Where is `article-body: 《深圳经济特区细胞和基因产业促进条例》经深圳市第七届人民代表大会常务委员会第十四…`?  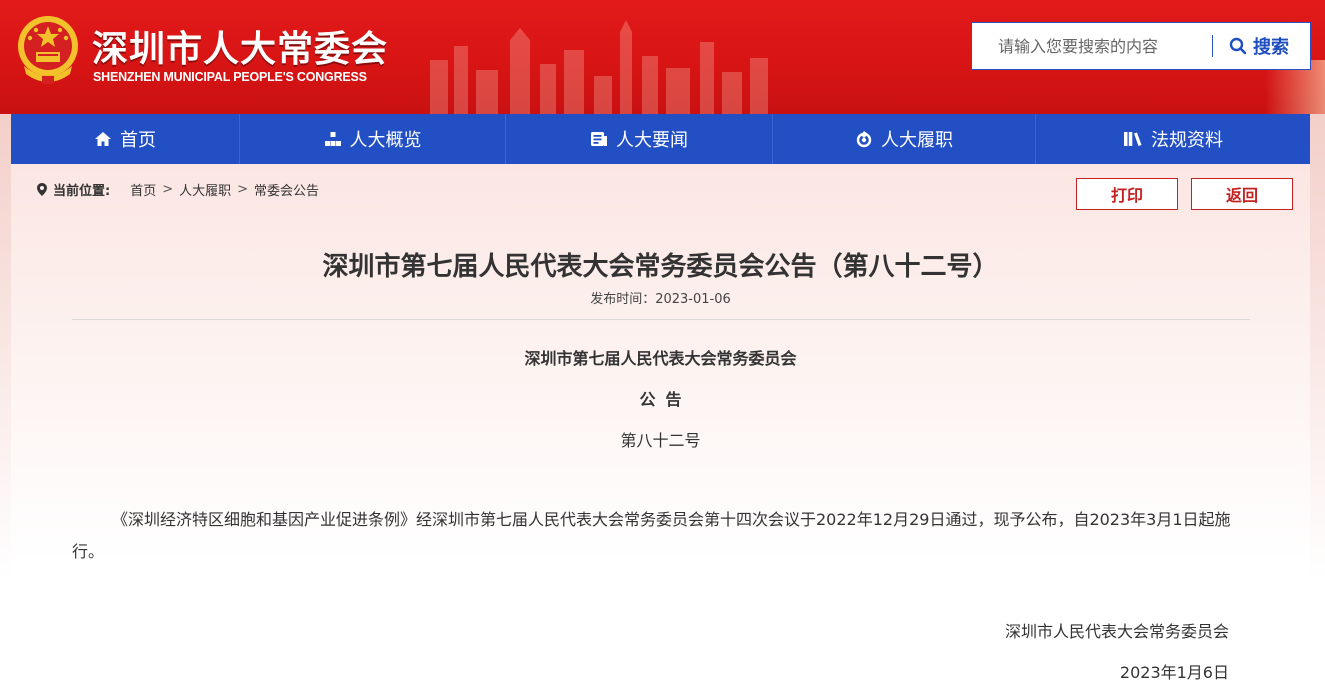
article-body: 《深圳经济特区细胞和基因产业促进条例》经深圳市第七届人民代表大会常务委员会第十四… is located at coordinates (651, 535).